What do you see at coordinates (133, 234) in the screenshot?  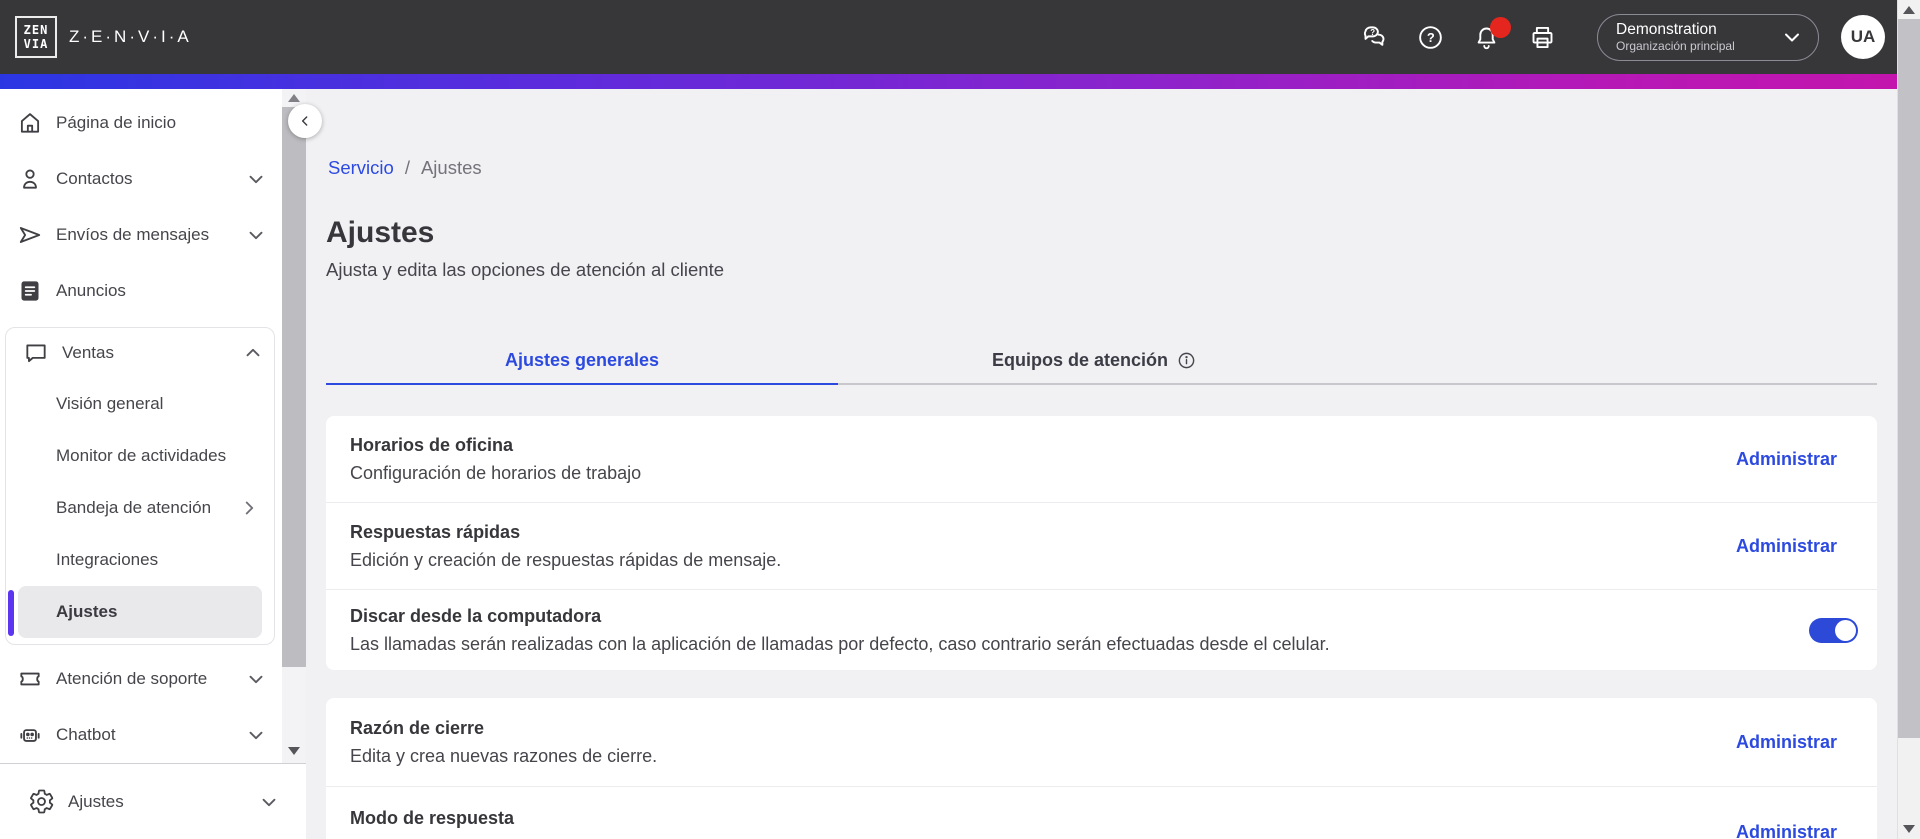 I see `sidebar-item-label: Envíos de mensajes` at bounding box center [133, 234].